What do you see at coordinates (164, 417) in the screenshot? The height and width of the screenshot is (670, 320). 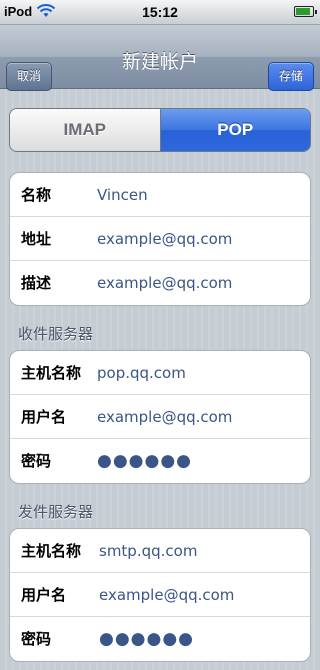 I see `incoming-username-field: example@qq.com` at bounding box center [164, 417].